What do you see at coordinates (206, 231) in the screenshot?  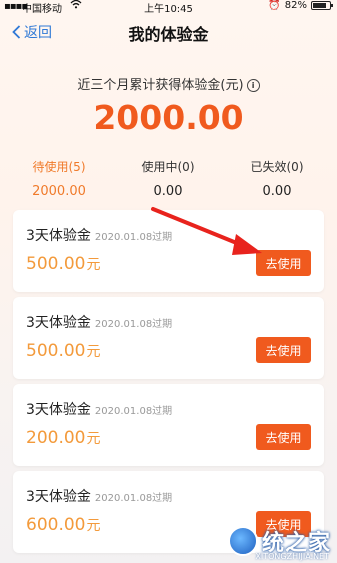 I see `red-arrow-icon` at bounding box center [206, 231].